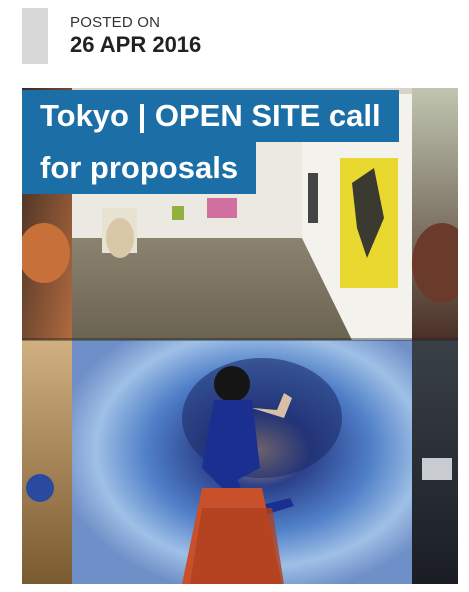  I want to click on post-date: 26 APR 2016, so click(136, 44).